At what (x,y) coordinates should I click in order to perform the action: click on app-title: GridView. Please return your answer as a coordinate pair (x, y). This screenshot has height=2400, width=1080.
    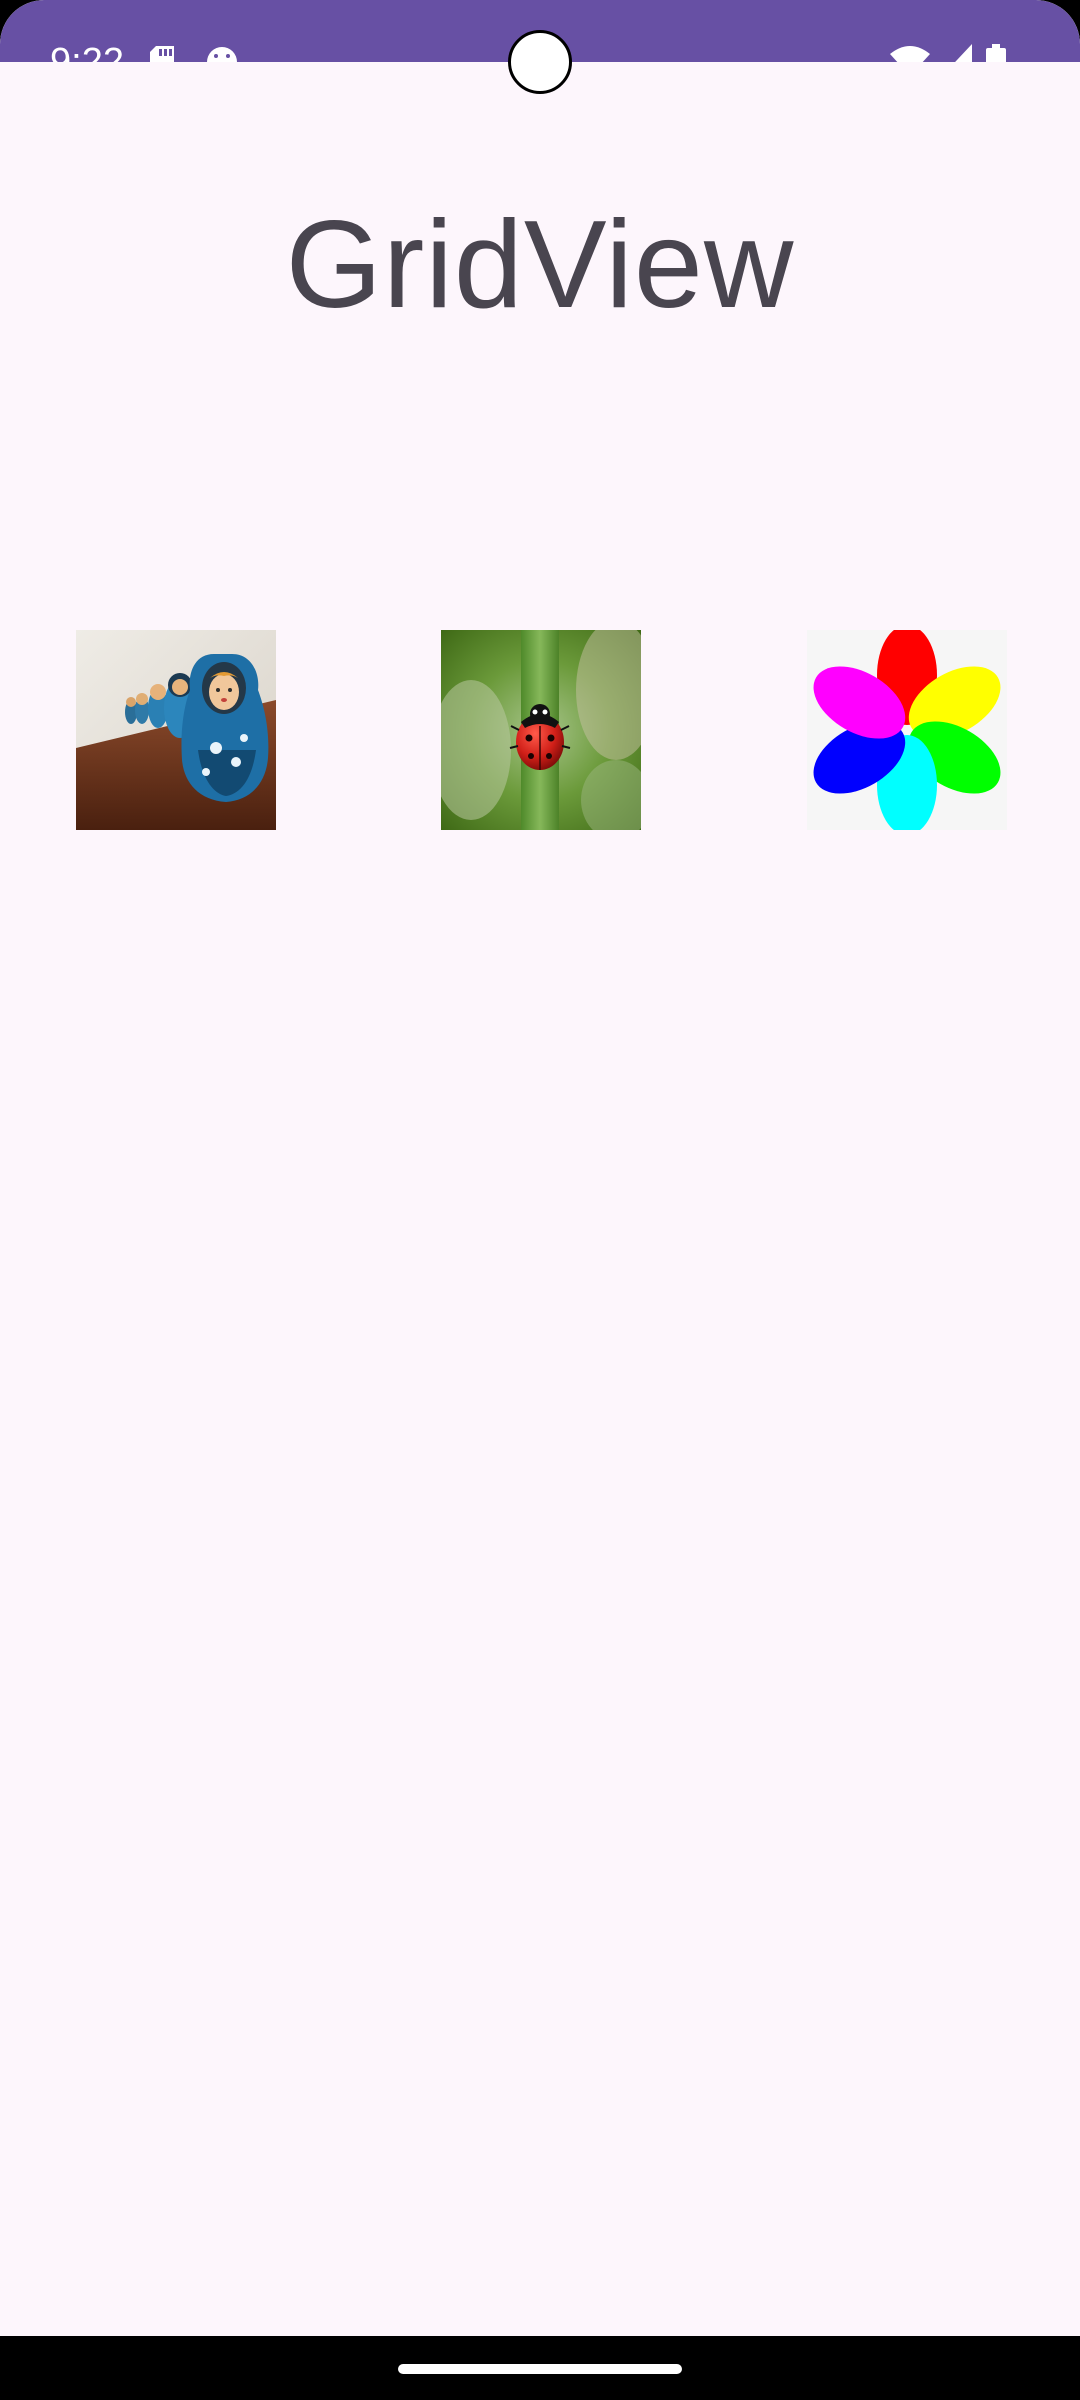
    Looking at the image, I should click on (540, 265).